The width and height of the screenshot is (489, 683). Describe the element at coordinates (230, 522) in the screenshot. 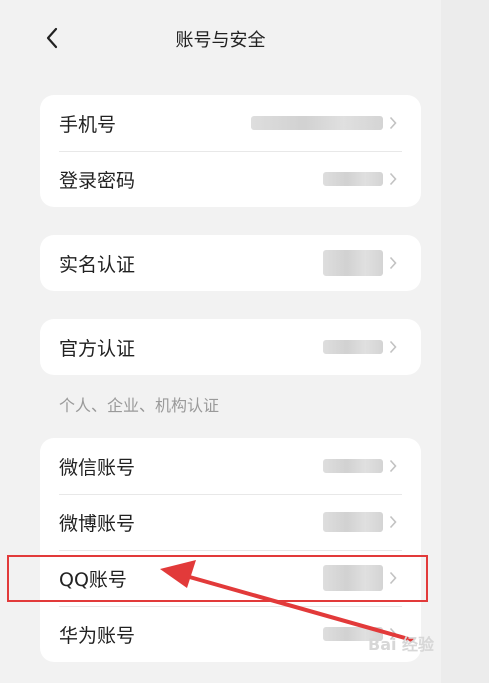

I see `row-weibo-account: 微博账号` at that location.